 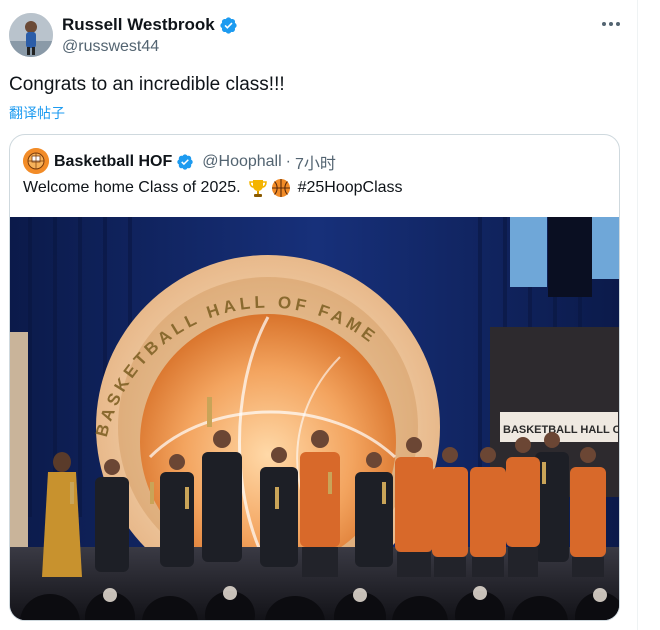 I want to click on author-handle: @russwest44, so click(x=110, y=47).